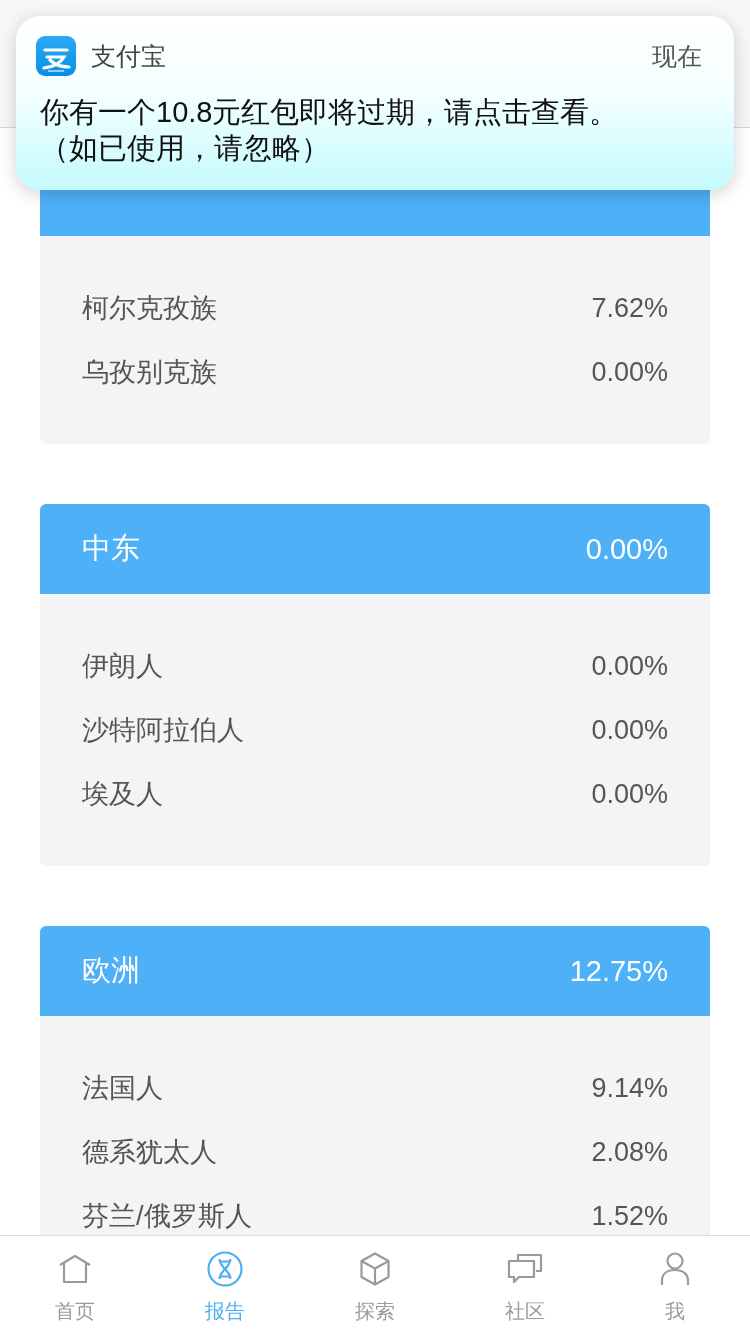 This screenshot has width=750, height=1334. I want to click on region-share: 12.75%, so click(618, 971).